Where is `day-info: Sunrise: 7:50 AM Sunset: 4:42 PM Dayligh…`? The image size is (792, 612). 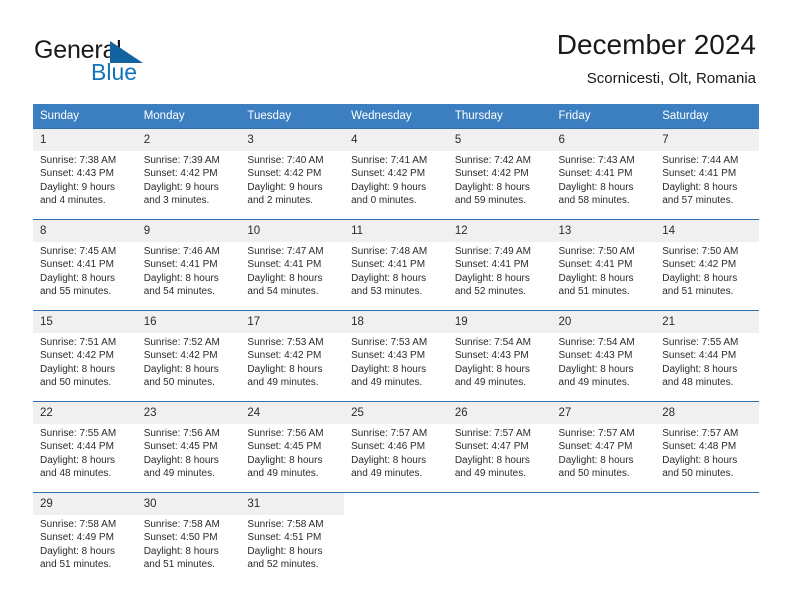 day-info: Sunrise: 7:50 AM Sunset: 4:42 PM Dayligh… is located at coordinates (707, 270).